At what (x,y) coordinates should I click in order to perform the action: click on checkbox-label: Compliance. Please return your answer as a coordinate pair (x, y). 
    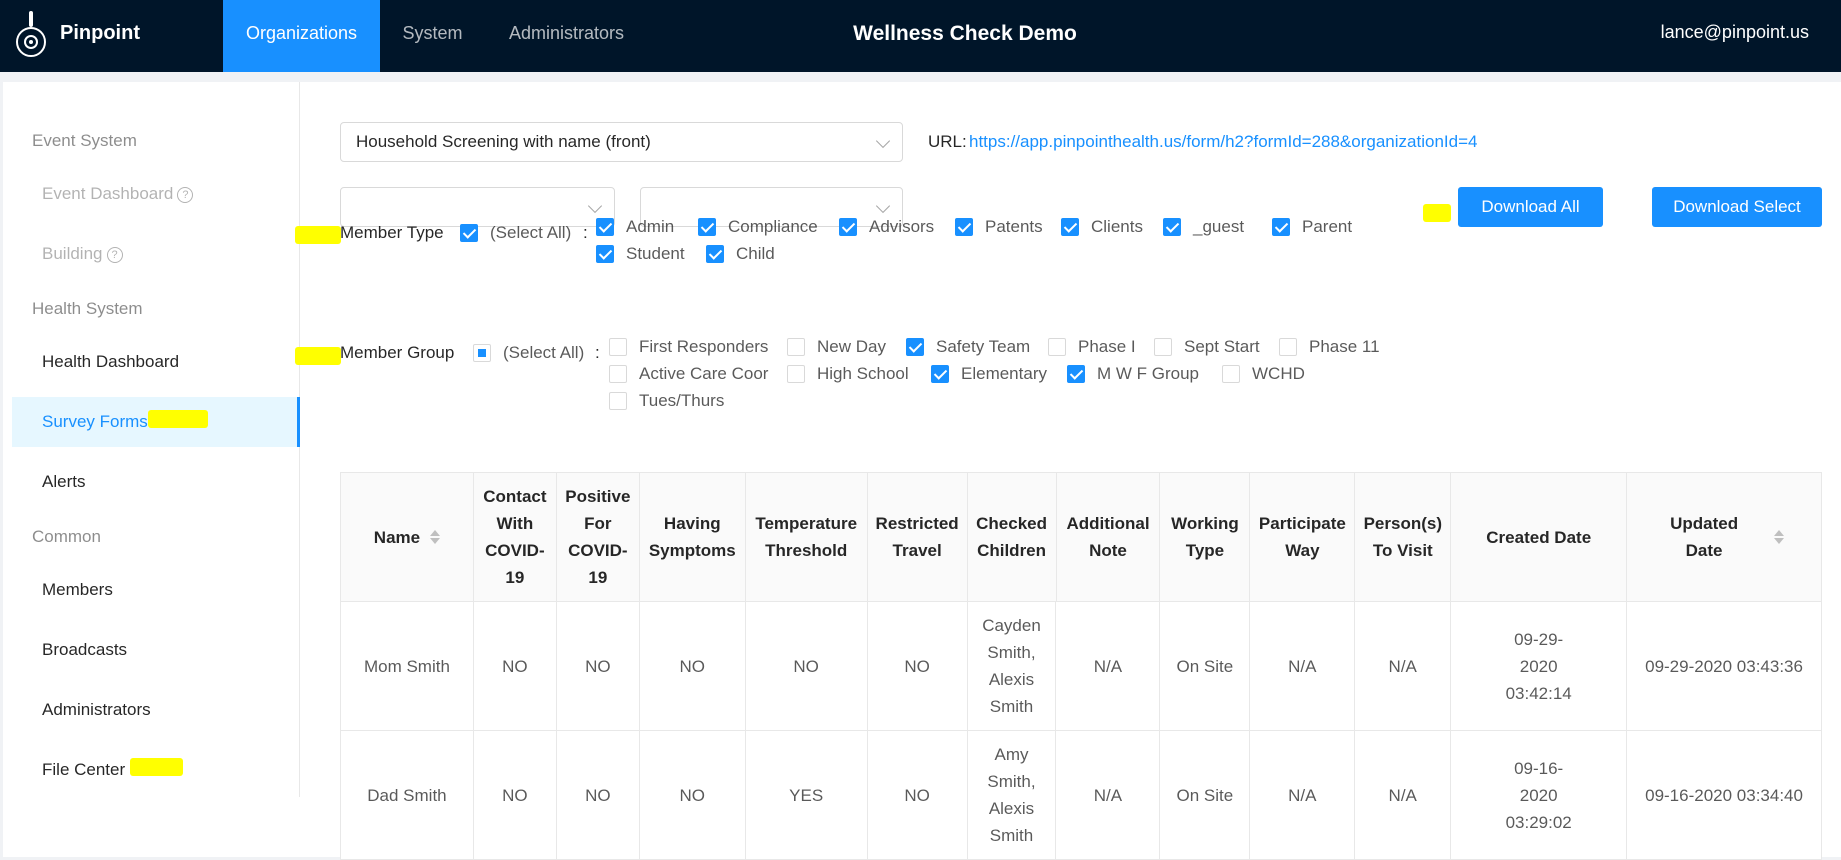
    Looking at the image, I should click on (773, 226).